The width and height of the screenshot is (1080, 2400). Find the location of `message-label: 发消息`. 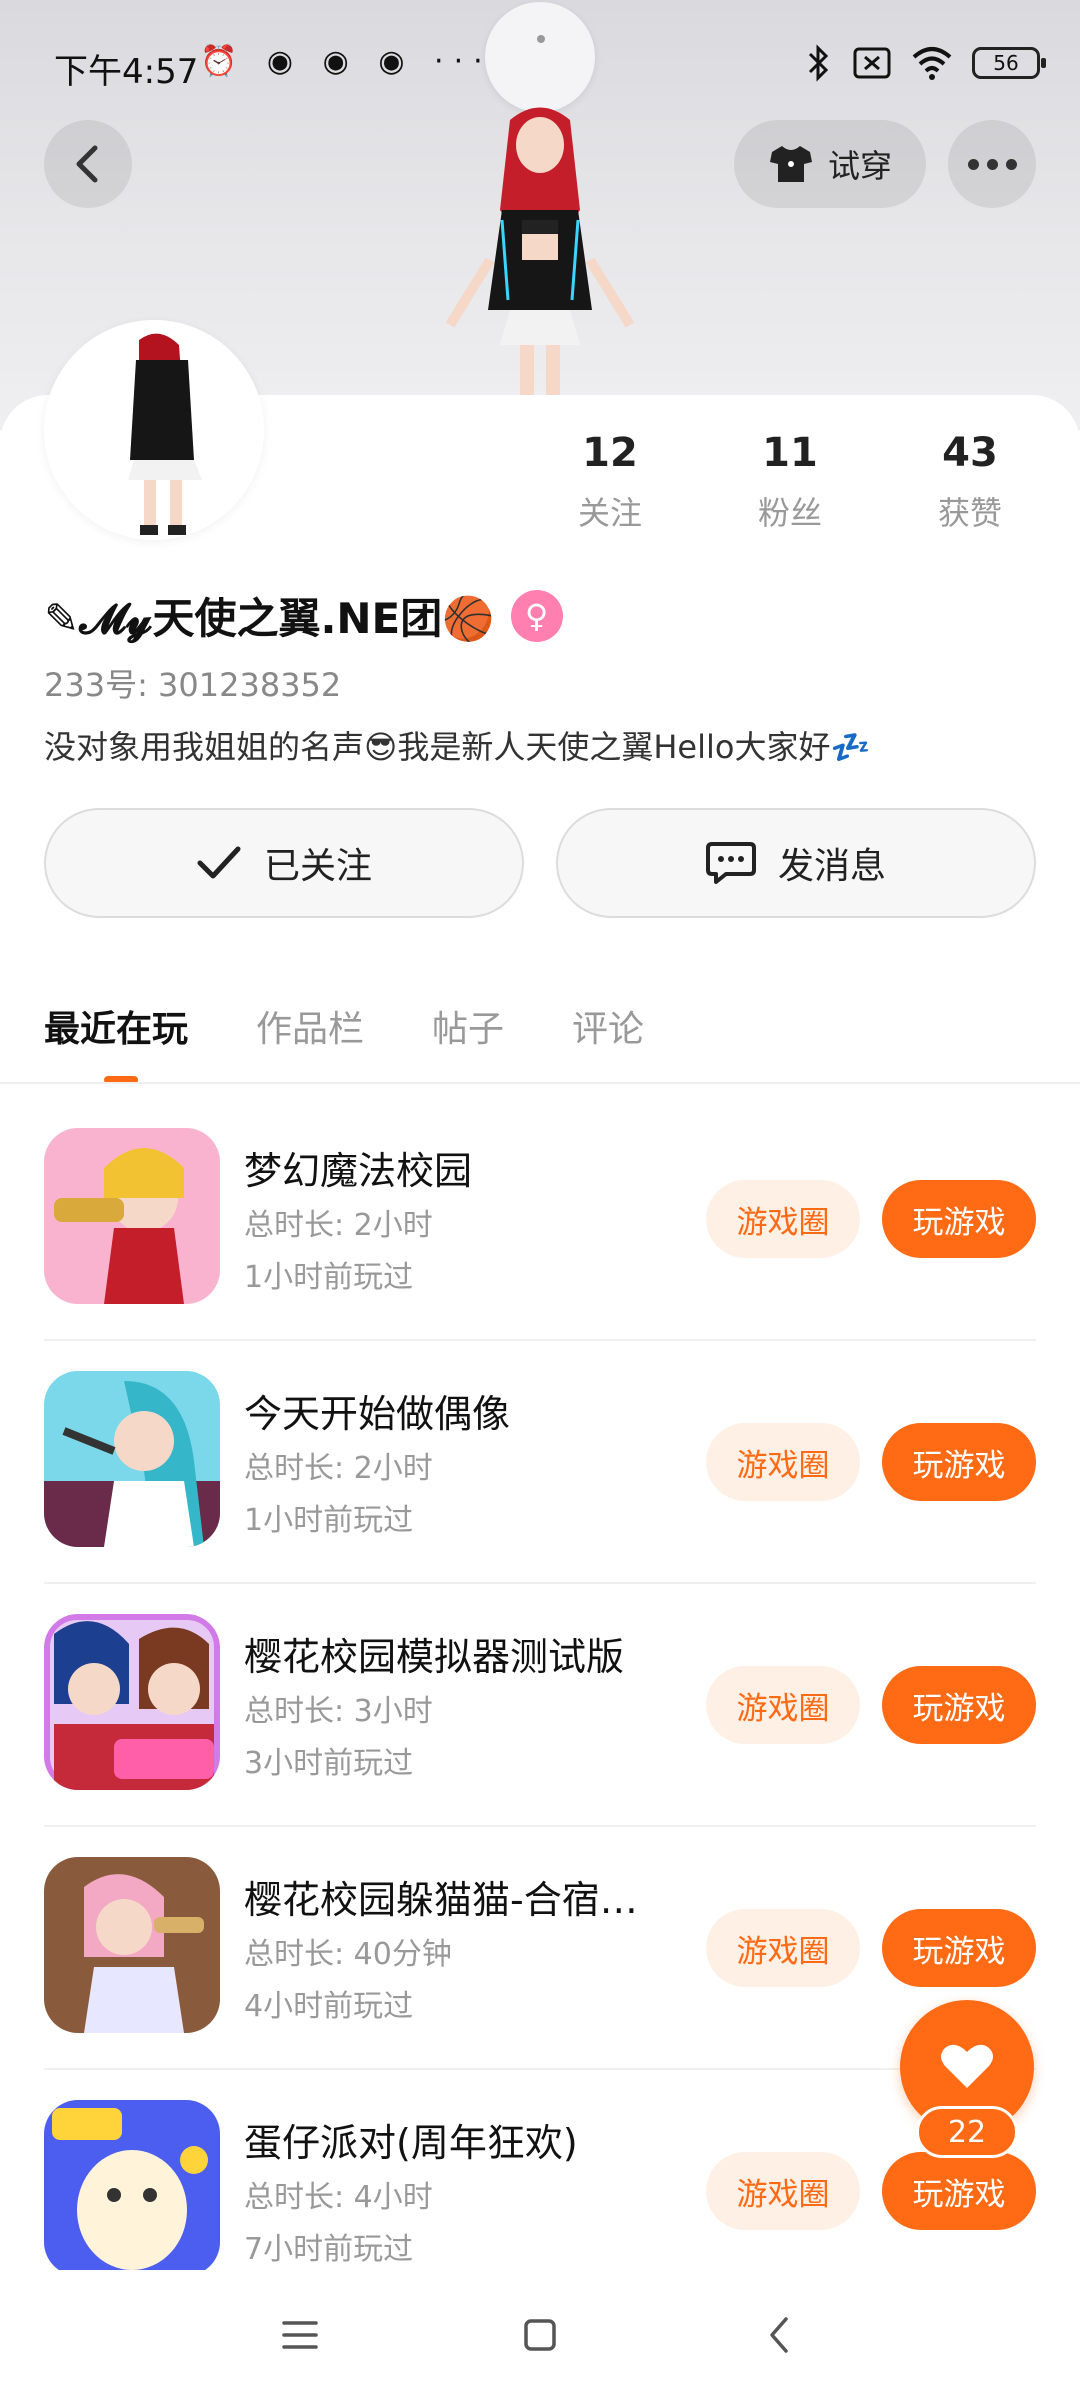

message-label: 发消息 is located at coordinates (831, 866).